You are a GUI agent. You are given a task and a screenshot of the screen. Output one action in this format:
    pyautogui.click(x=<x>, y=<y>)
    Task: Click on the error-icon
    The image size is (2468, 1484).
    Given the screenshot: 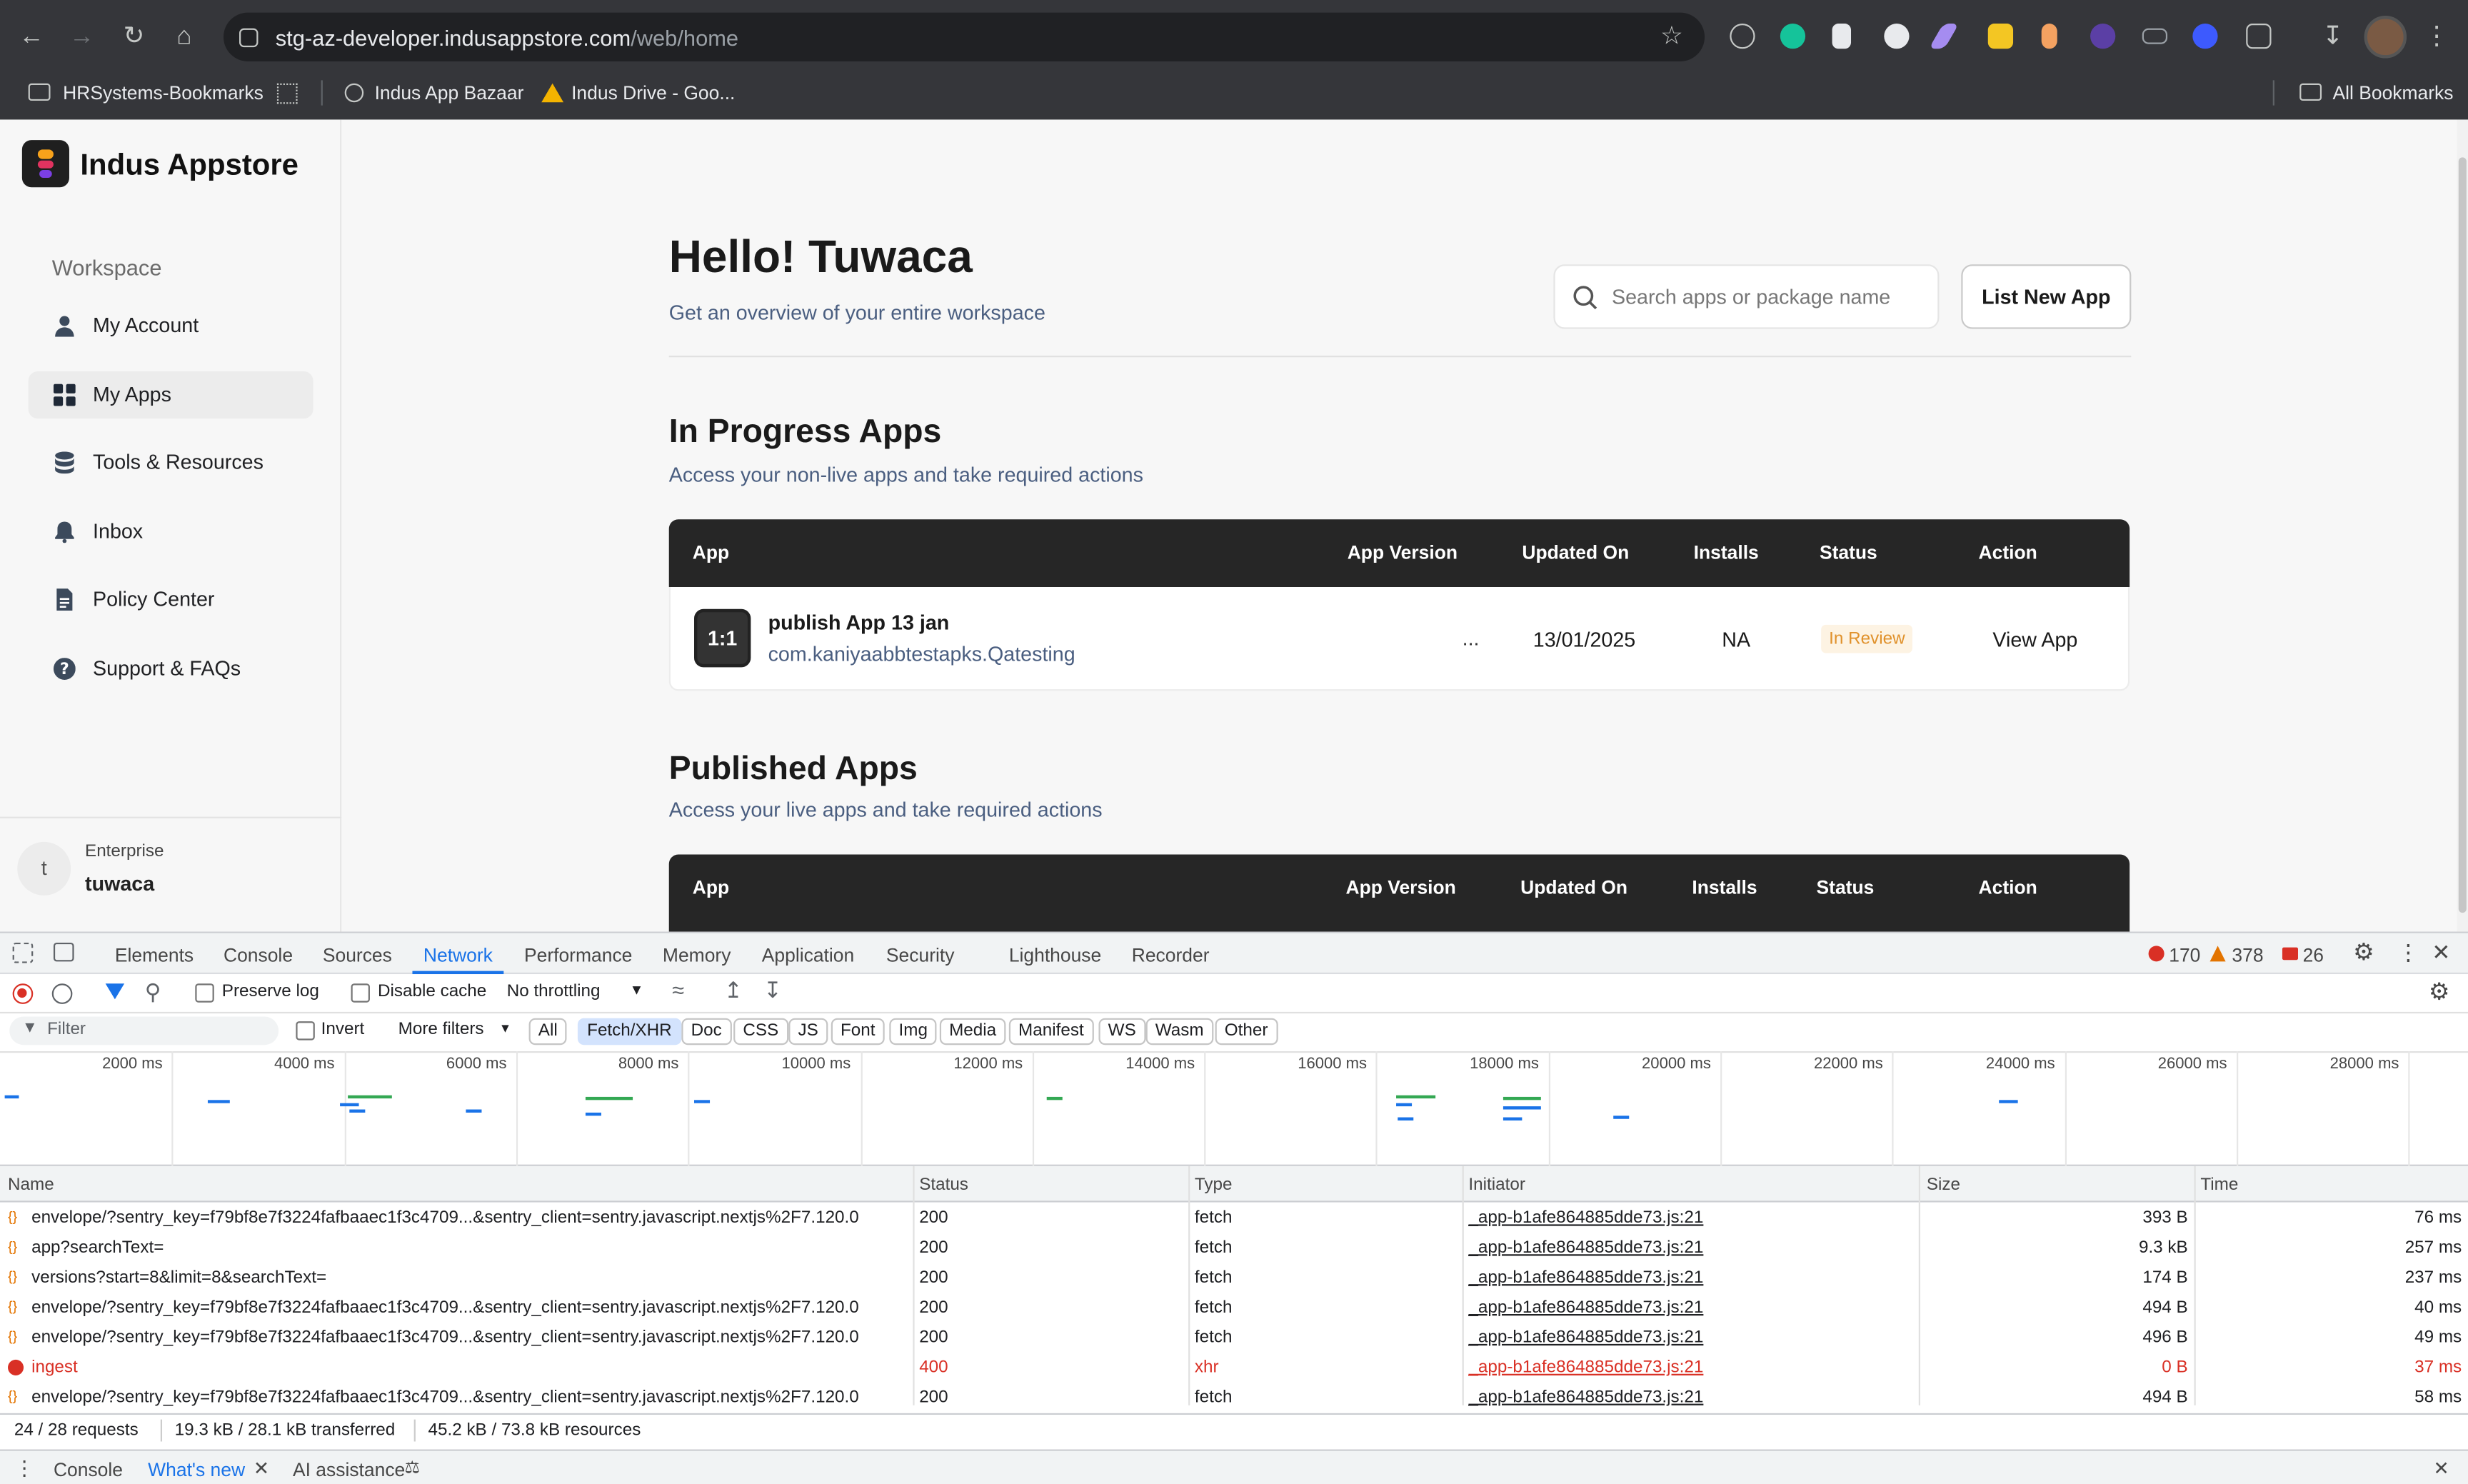 What is the action you would take?
    pyautogui.click(x=2156, y=954)
    